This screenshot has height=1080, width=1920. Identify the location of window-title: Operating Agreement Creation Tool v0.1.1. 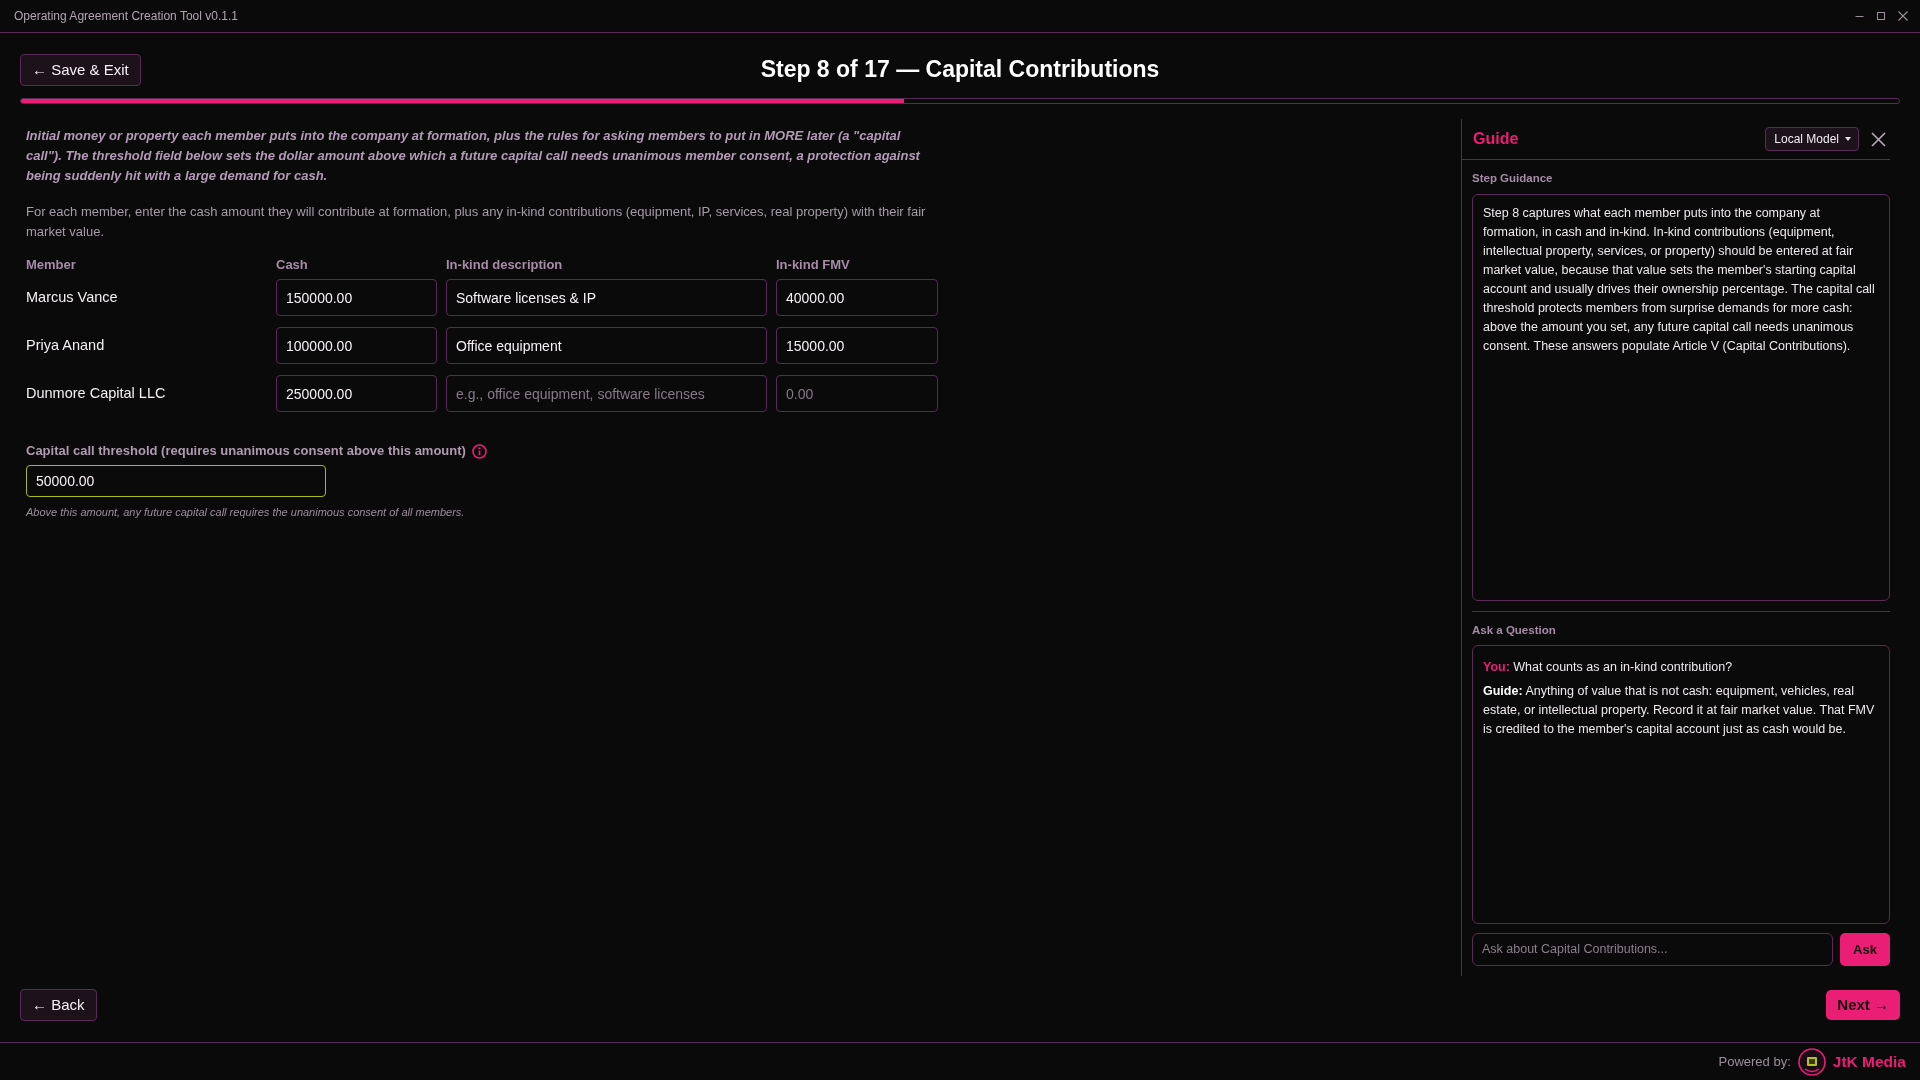
(126, 16).